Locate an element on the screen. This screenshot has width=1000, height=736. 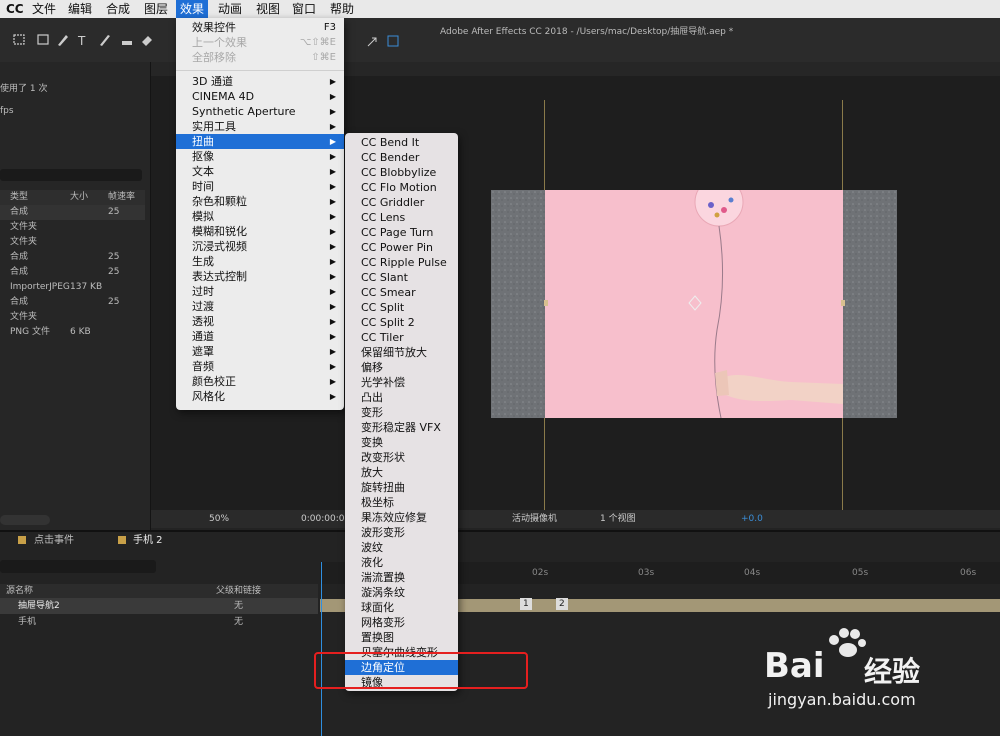
menu-item-distort-effect: 波纹 is located at coordinates (401, 547).